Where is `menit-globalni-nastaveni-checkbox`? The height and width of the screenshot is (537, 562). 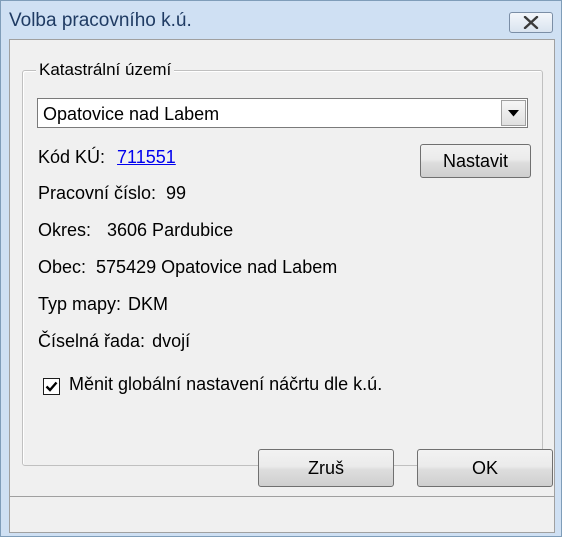 menit-globalni-nastaveni-checkbox is located at coordinates (51, 386).